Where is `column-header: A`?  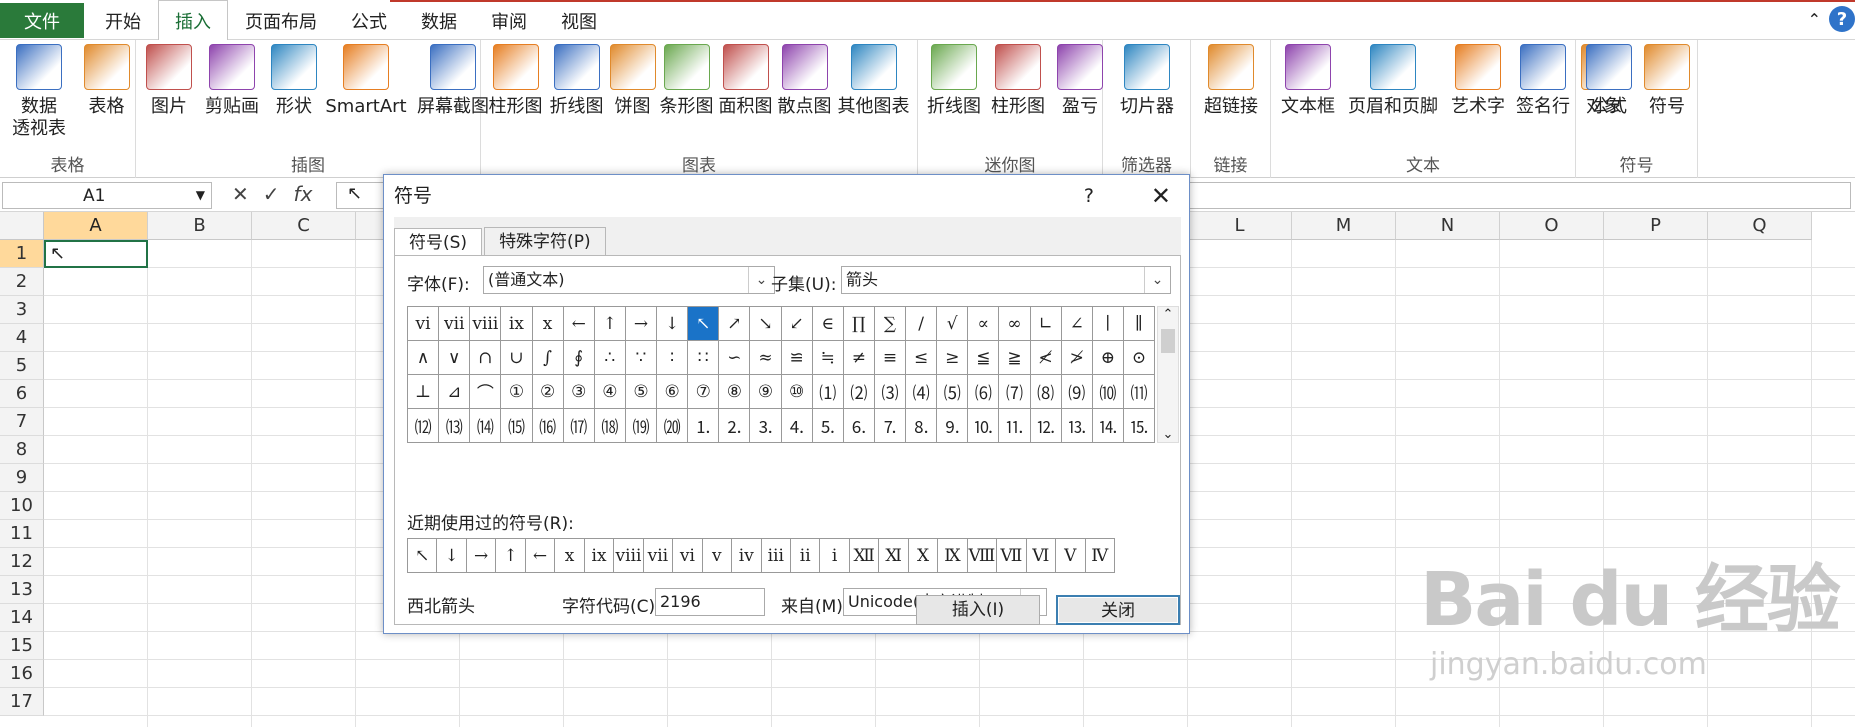 column-header: A is located at coordinates (96, 226).